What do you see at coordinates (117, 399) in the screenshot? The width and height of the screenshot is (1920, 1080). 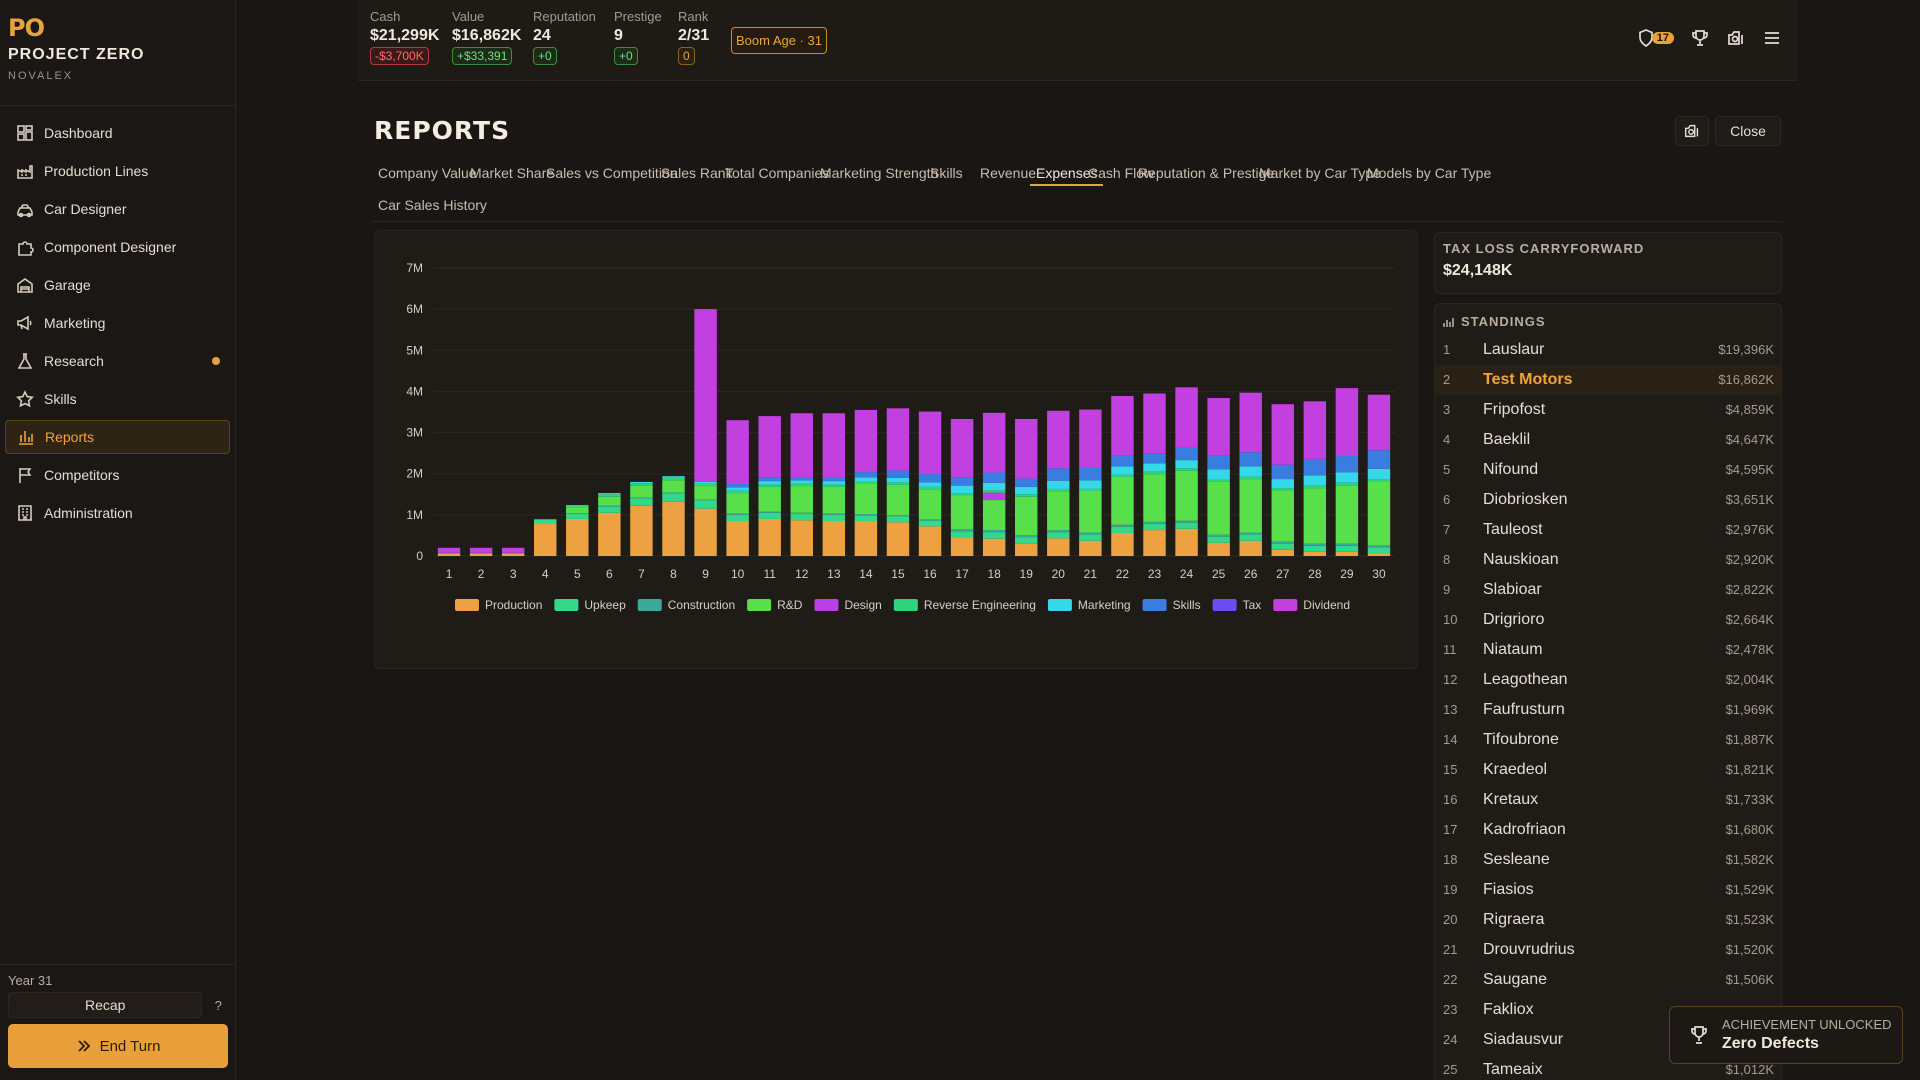 I see `sidebar-item-skills: Skills` at bounding box center [117, 399].